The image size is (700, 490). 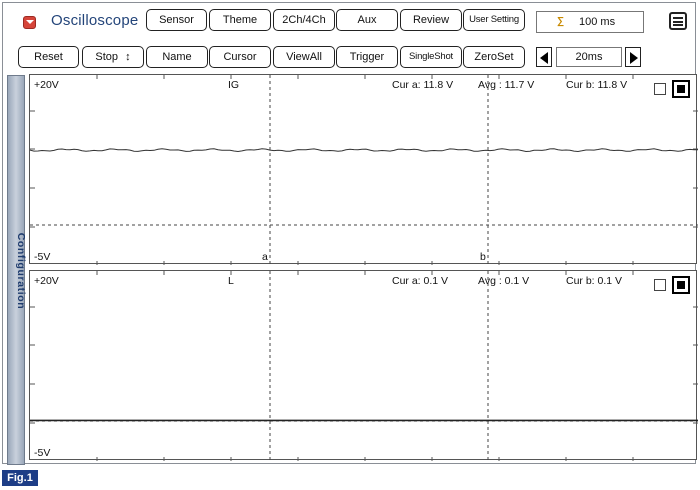 I want to click on cursor-b-marker: b, so click(x=483, y=257).